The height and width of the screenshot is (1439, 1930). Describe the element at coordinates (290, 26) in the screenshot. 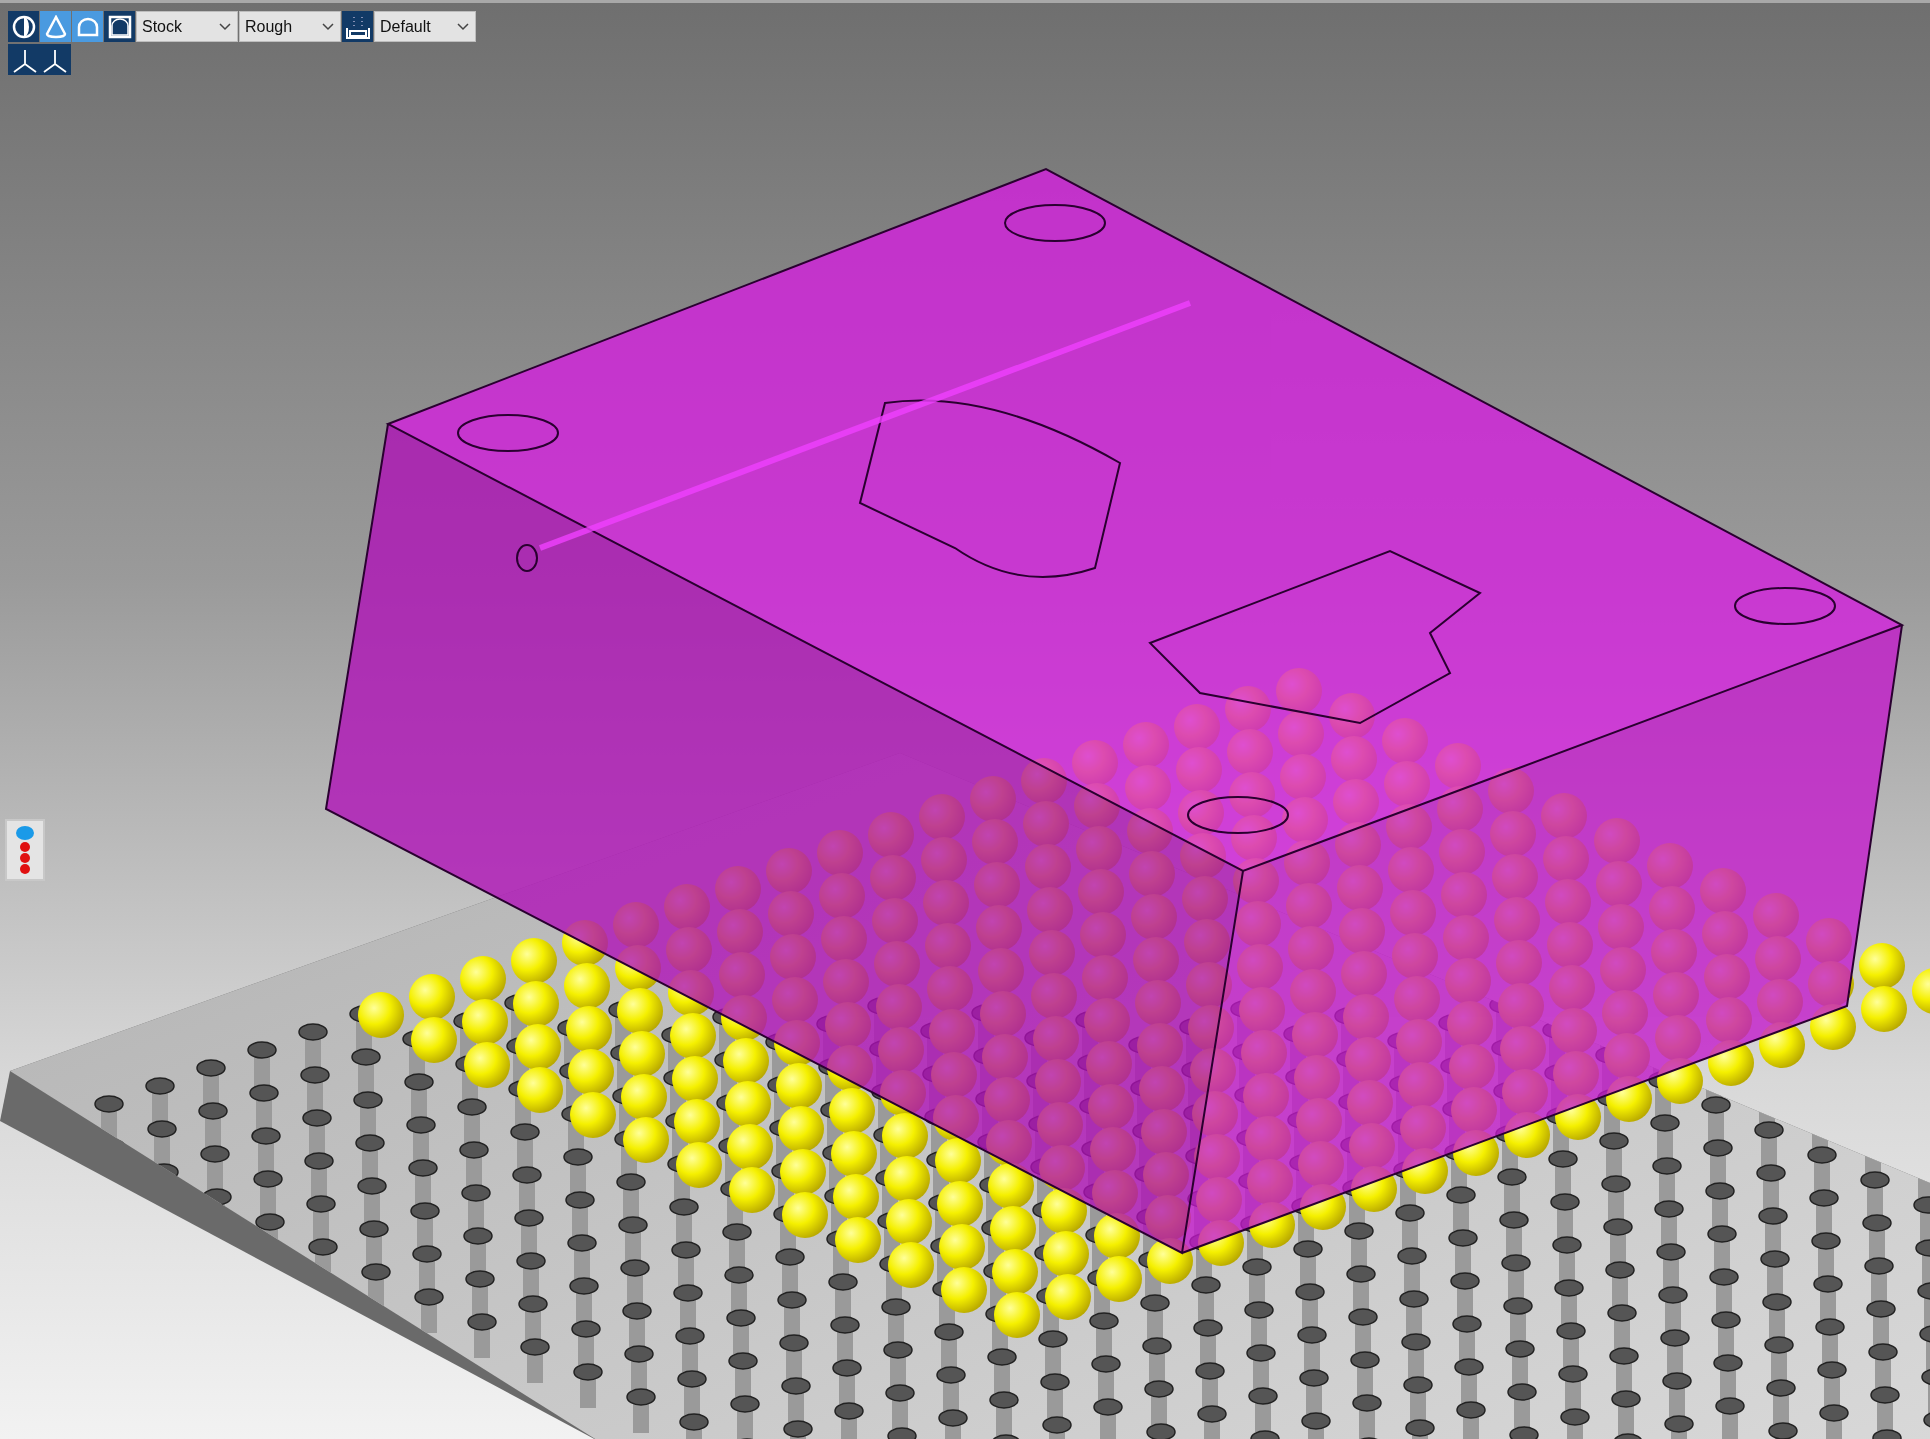

I see `dropdown: Rough` at that location.